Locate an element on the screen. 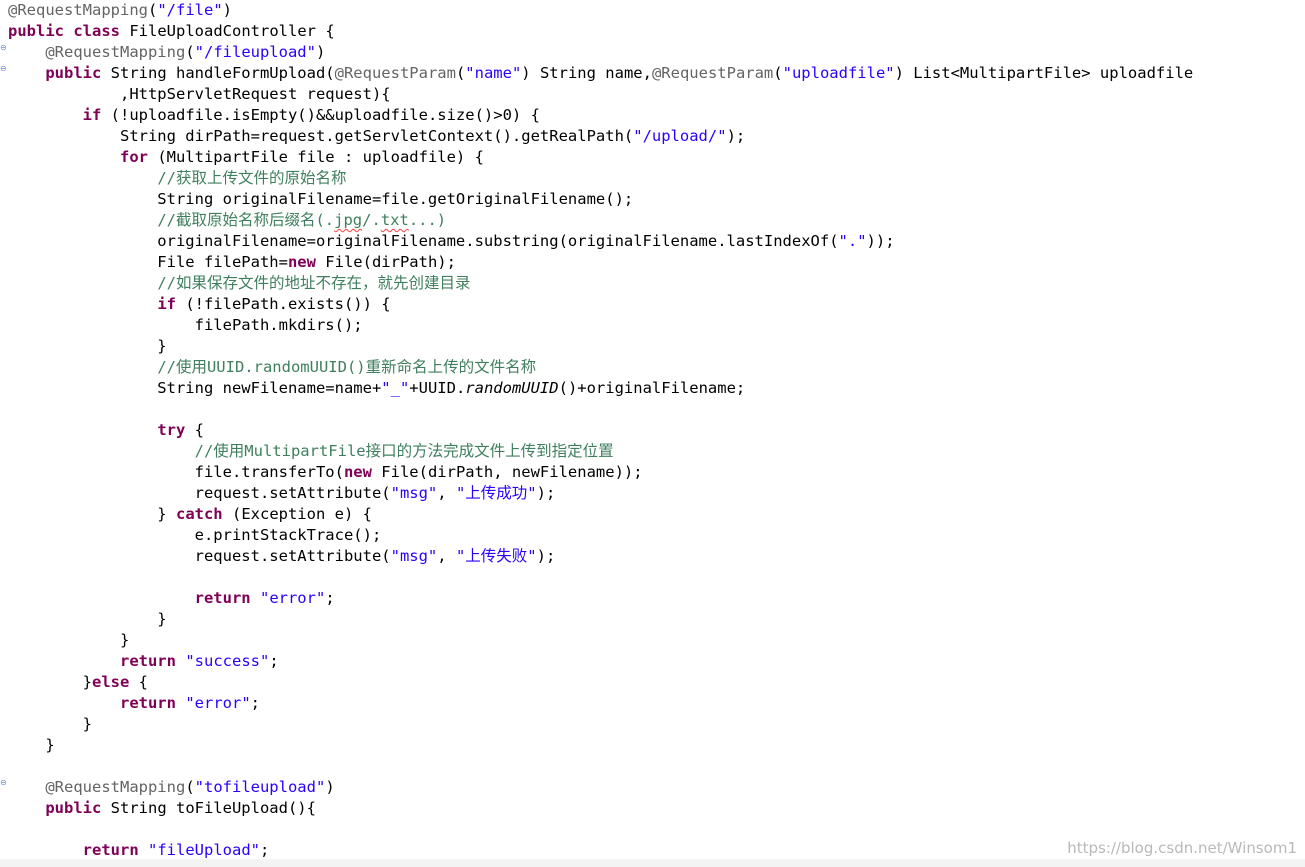 The width and height of the screenshot is (1305, 867). code-token: , is located at coordinates (446, 493).